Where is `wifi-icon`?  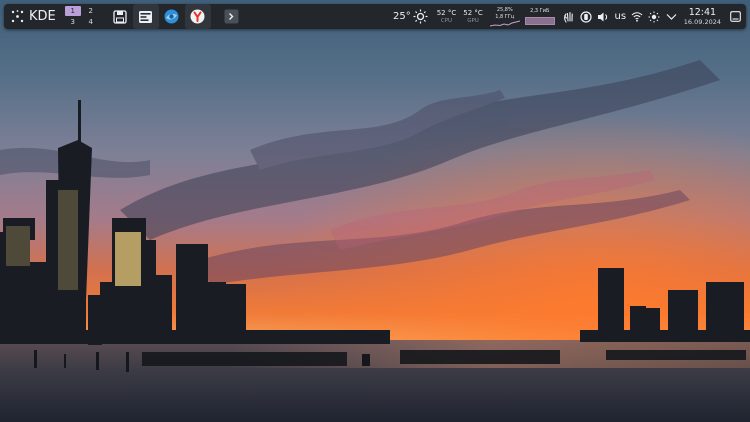
wifi-icon is located at coordinates (637, 17).